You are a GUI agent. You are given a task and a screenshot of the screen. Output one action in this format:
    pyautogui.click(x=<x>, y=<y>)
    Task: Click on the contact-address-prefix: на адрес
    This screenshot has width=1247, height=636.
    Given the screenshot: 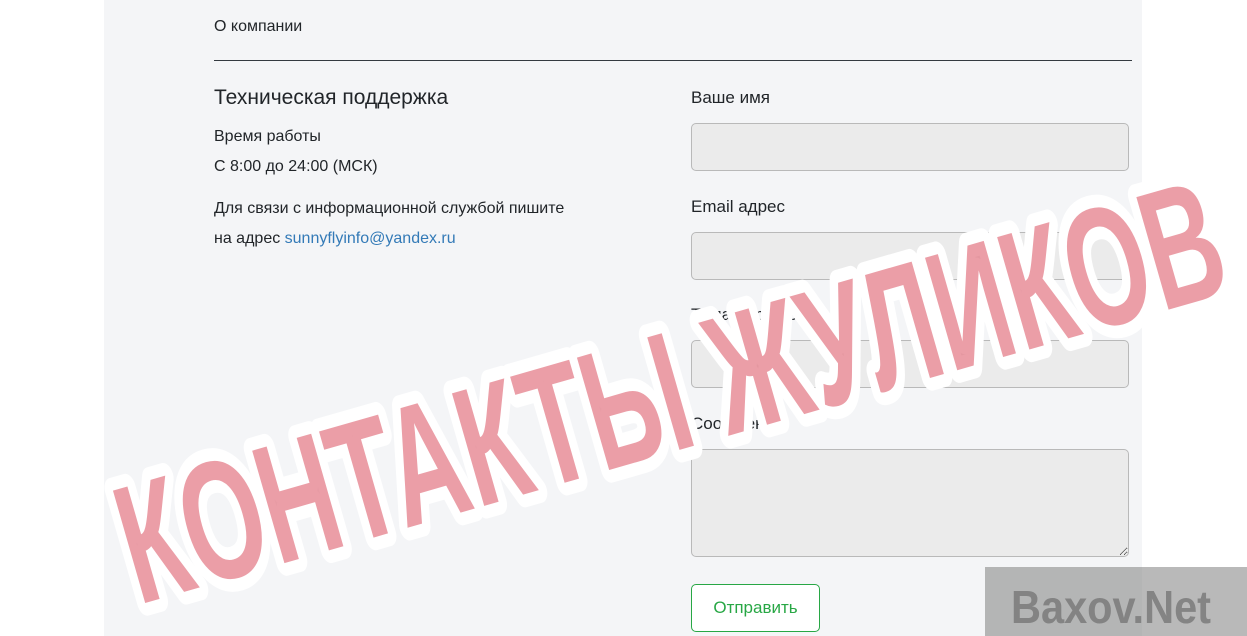 What is the action you would take?
    pyautogui.click(x=249, y=238)
    